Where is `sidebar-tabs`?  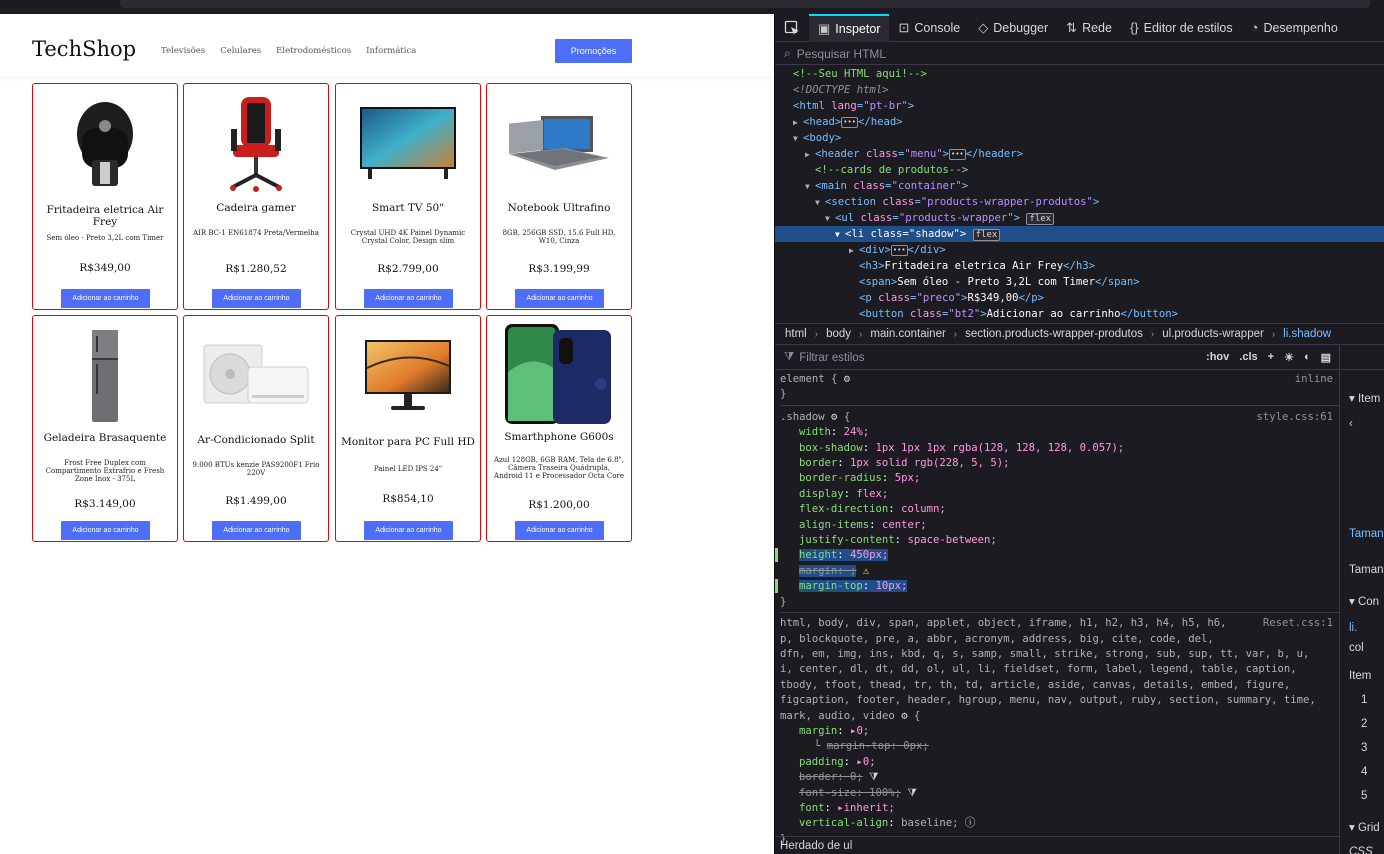
sidebar-tabs is located at coordinates (1362, 358).